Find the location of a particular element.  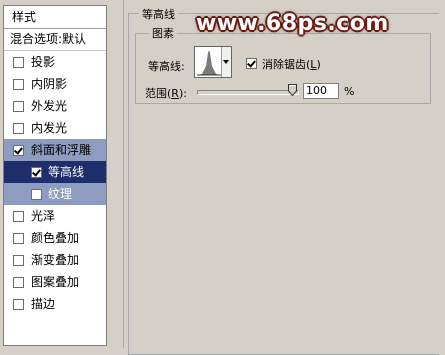

style-item-pattern-overlay: 图案叠加 is located at coordinates (55, 282).